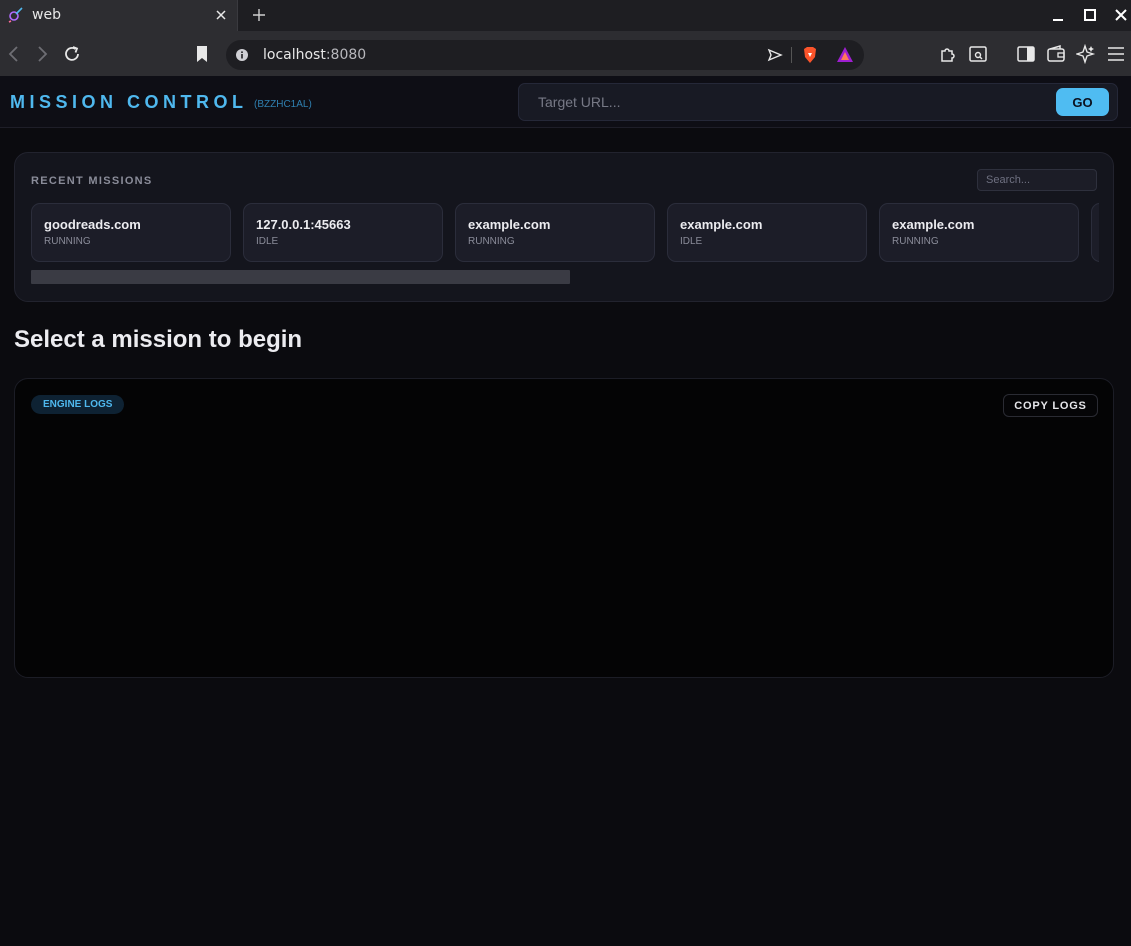 The width and height of the screenshot is (1131, 946). What do you see at coordinates (294, 55) in the screenshot?
I see `url-host: localhost` at bounding box center [294, 55].